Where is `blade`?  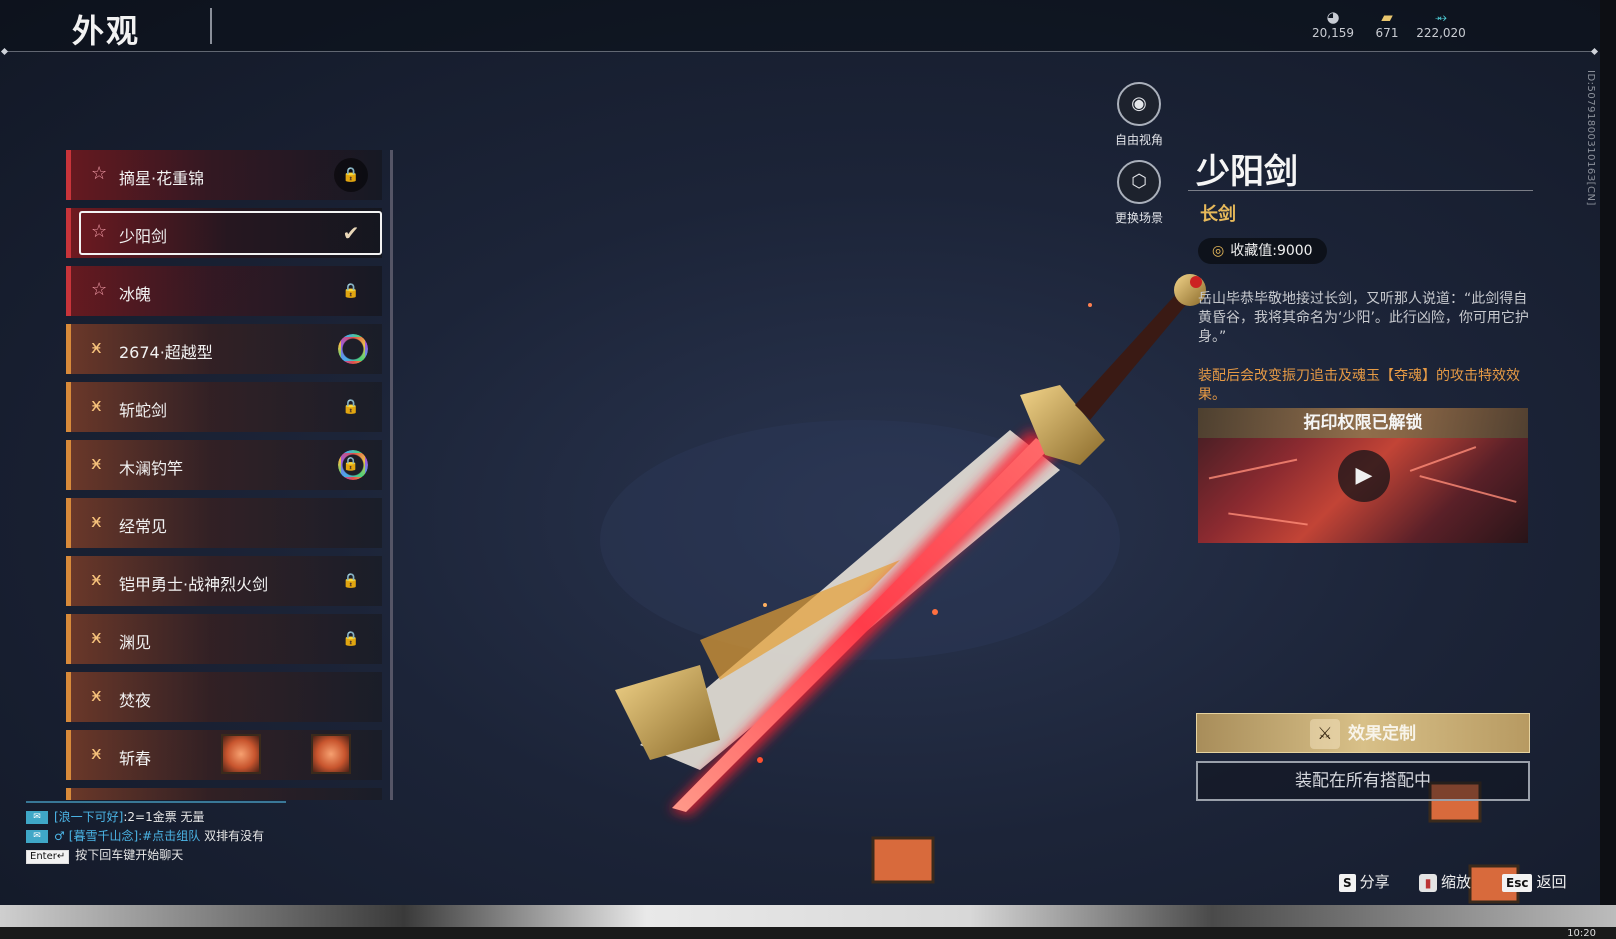
blade is located at coordinates (861, 625).